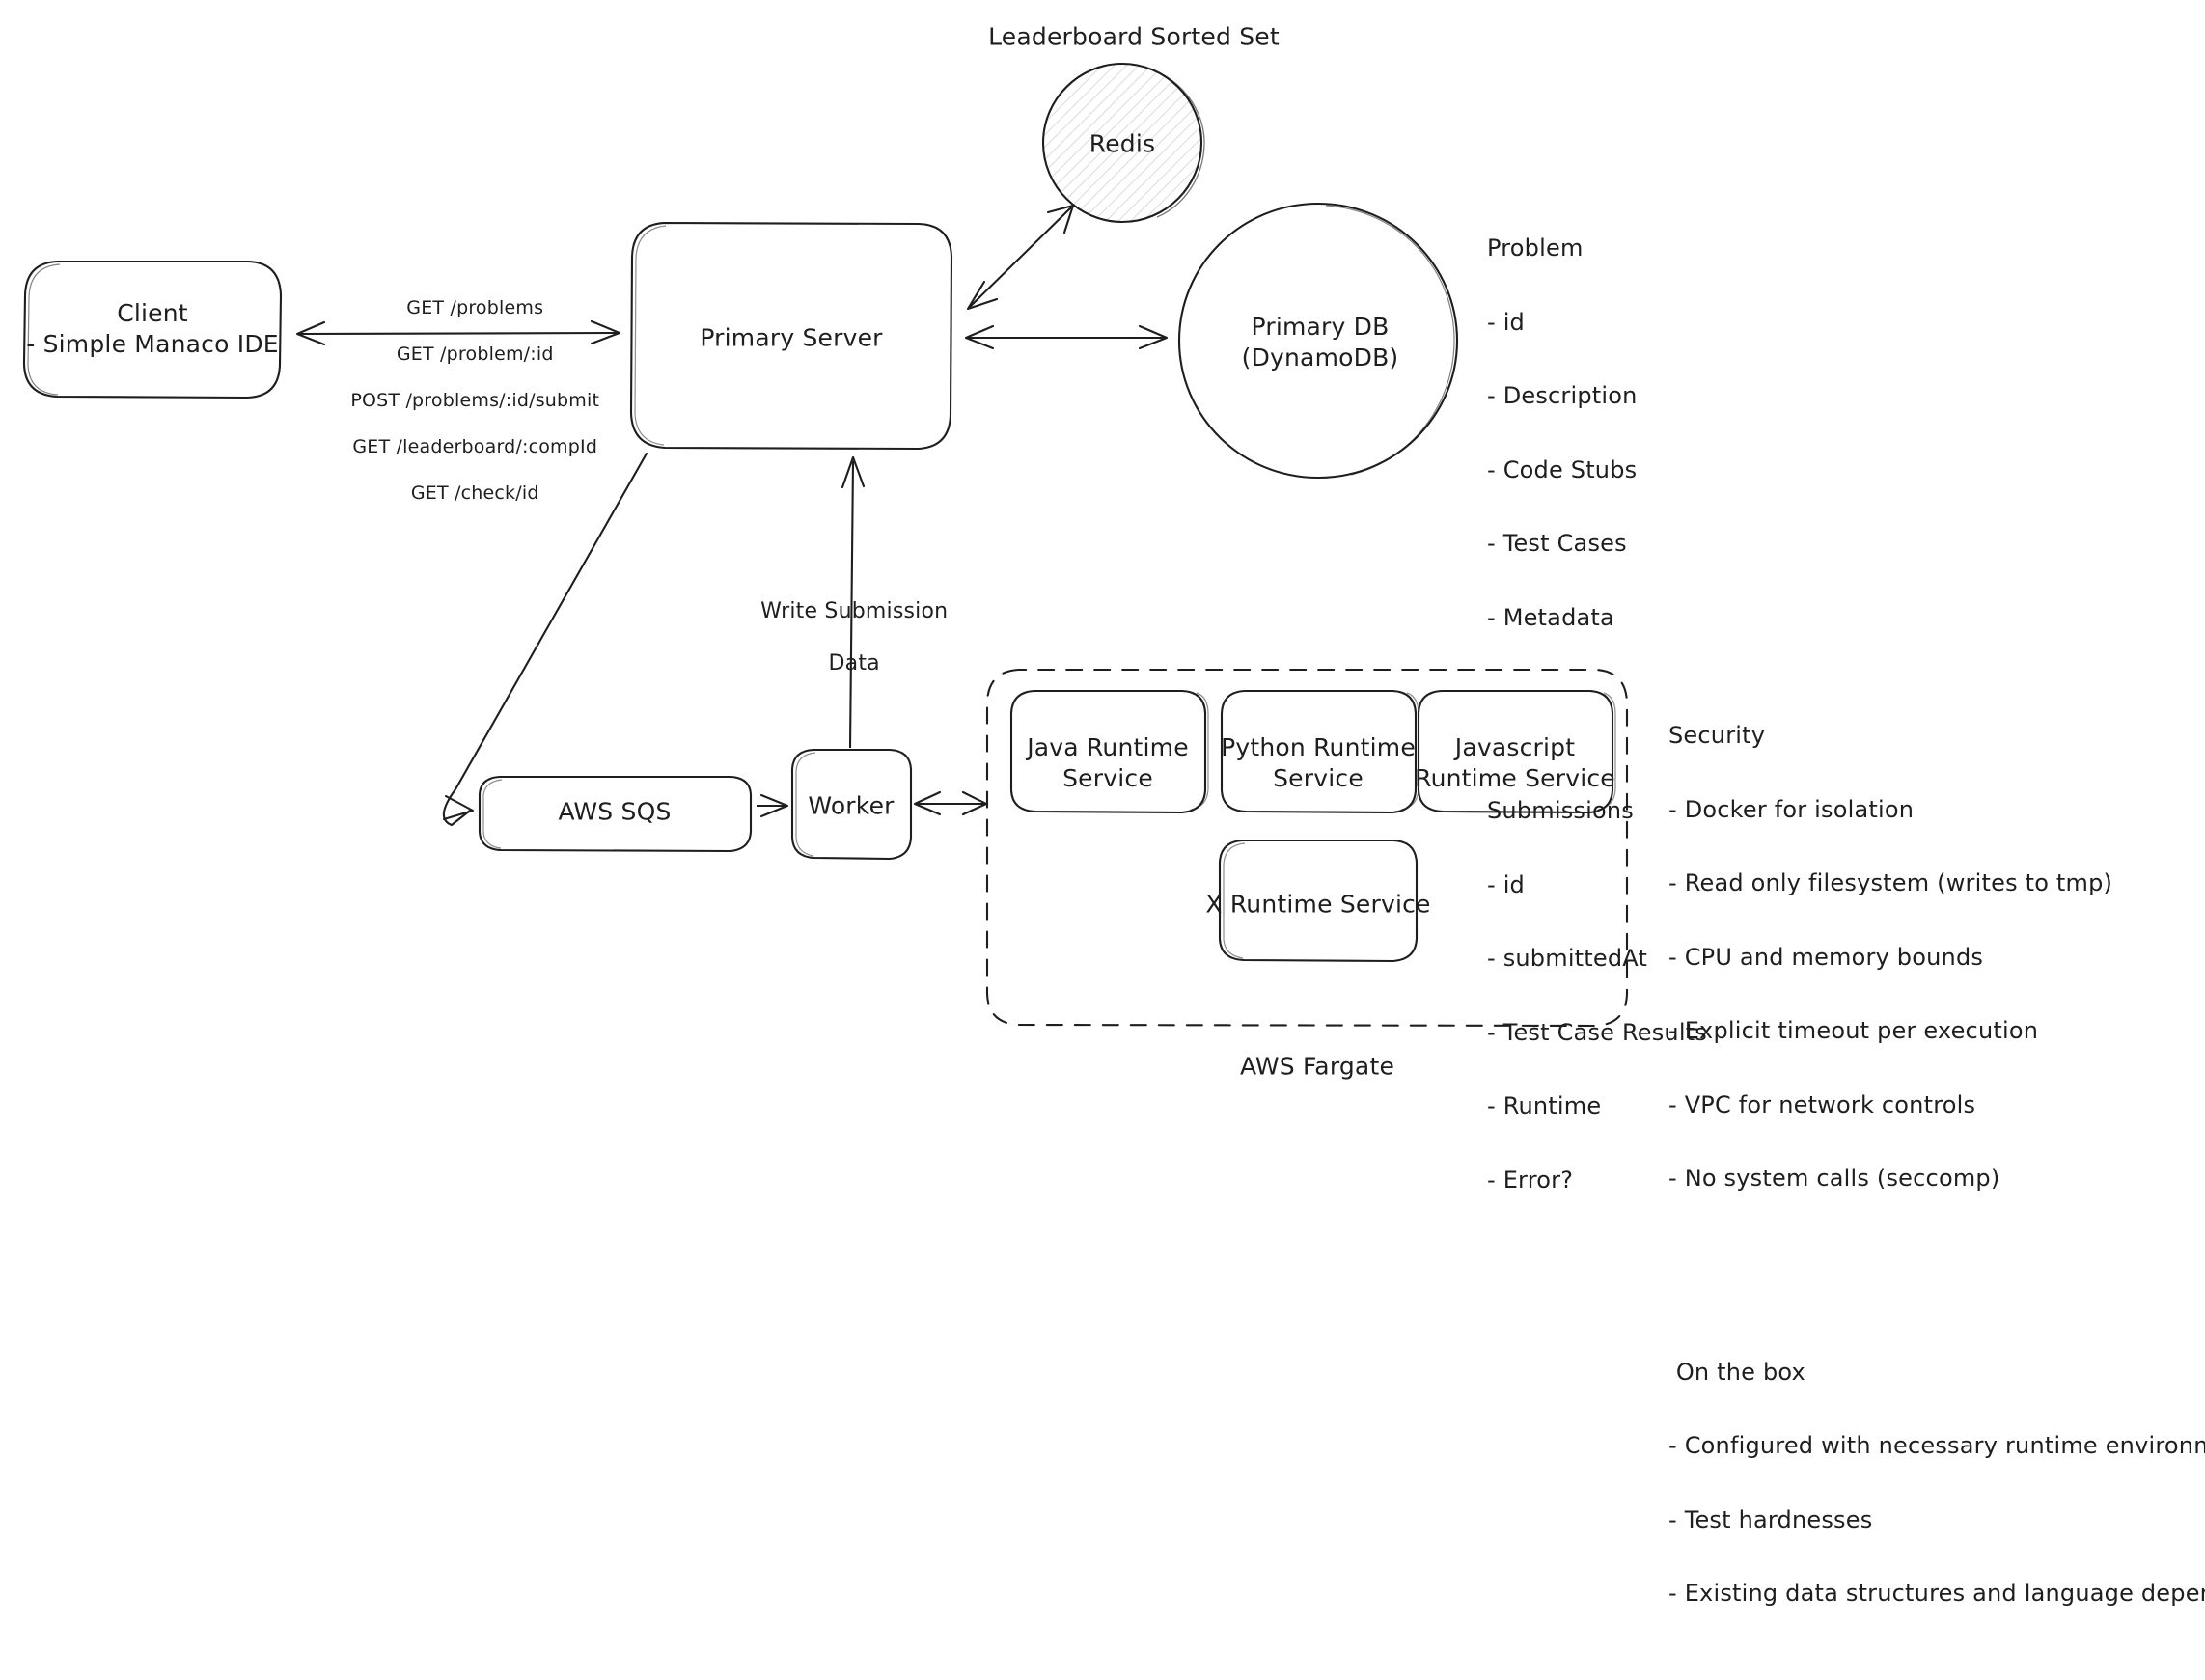  What do you see at coordinates (791, 338) in the screenshot?
I see `node-primary-server-label: Primary Server` at bounding box center [791, 338].